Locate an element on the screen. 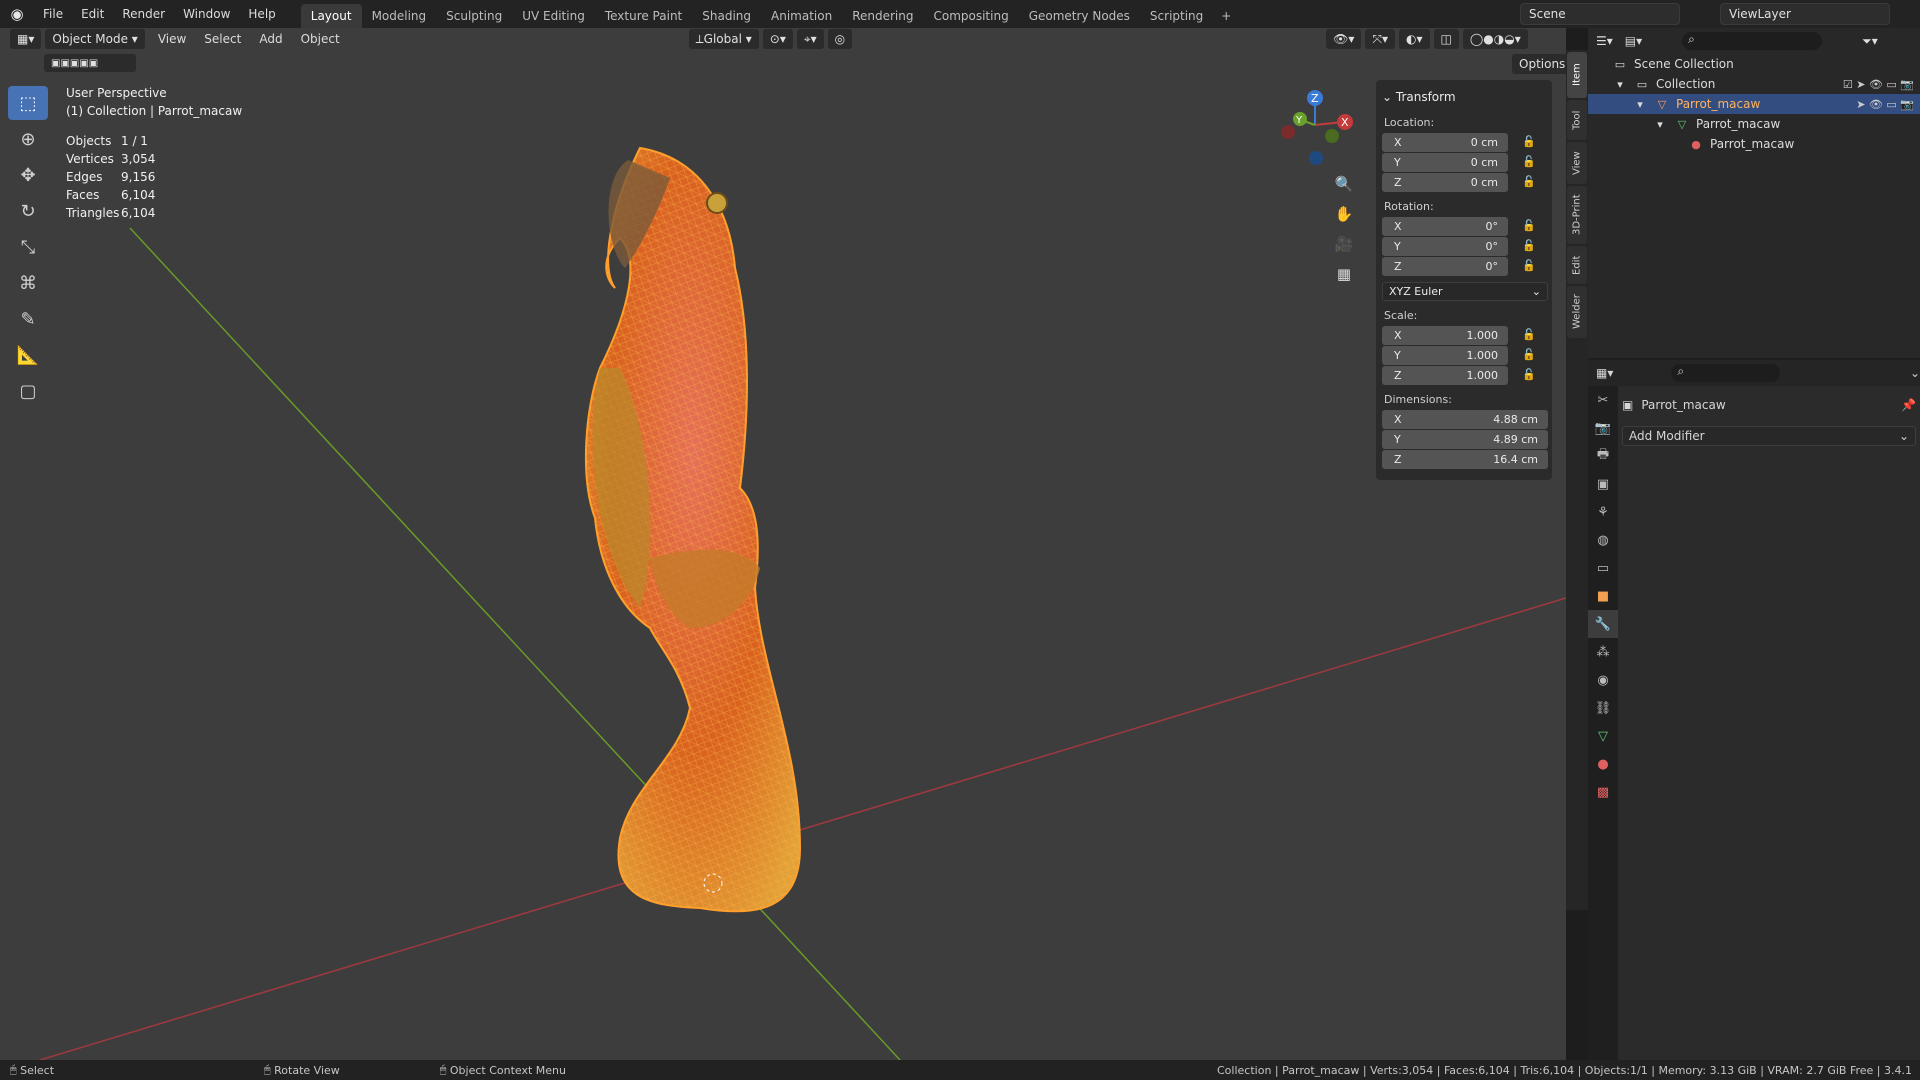 This screenshot has width=1920, height=1080. tab-view: View is located at coordinates (1577, 163).